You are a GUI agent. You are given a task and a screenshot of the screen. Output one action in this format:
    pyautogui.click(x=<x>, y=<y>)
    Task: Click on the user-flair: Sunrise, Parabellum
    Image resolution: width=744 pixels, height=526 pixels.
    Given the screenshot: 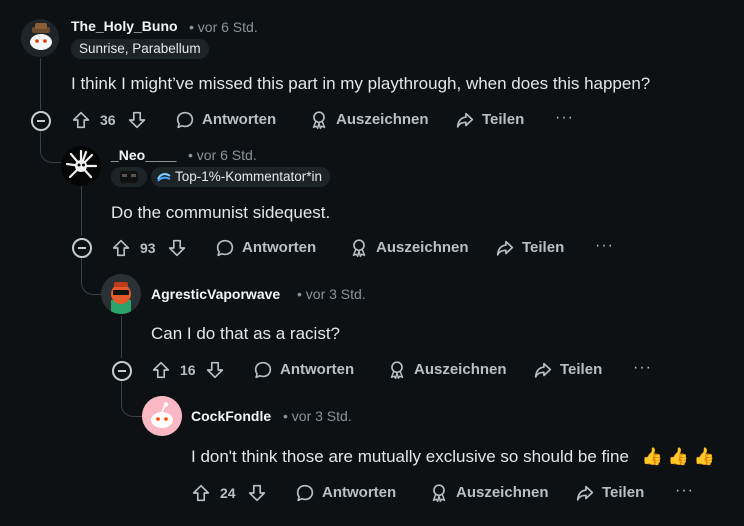 What is the action you would take?
    pyautogui.click(x=140, y=49)
    